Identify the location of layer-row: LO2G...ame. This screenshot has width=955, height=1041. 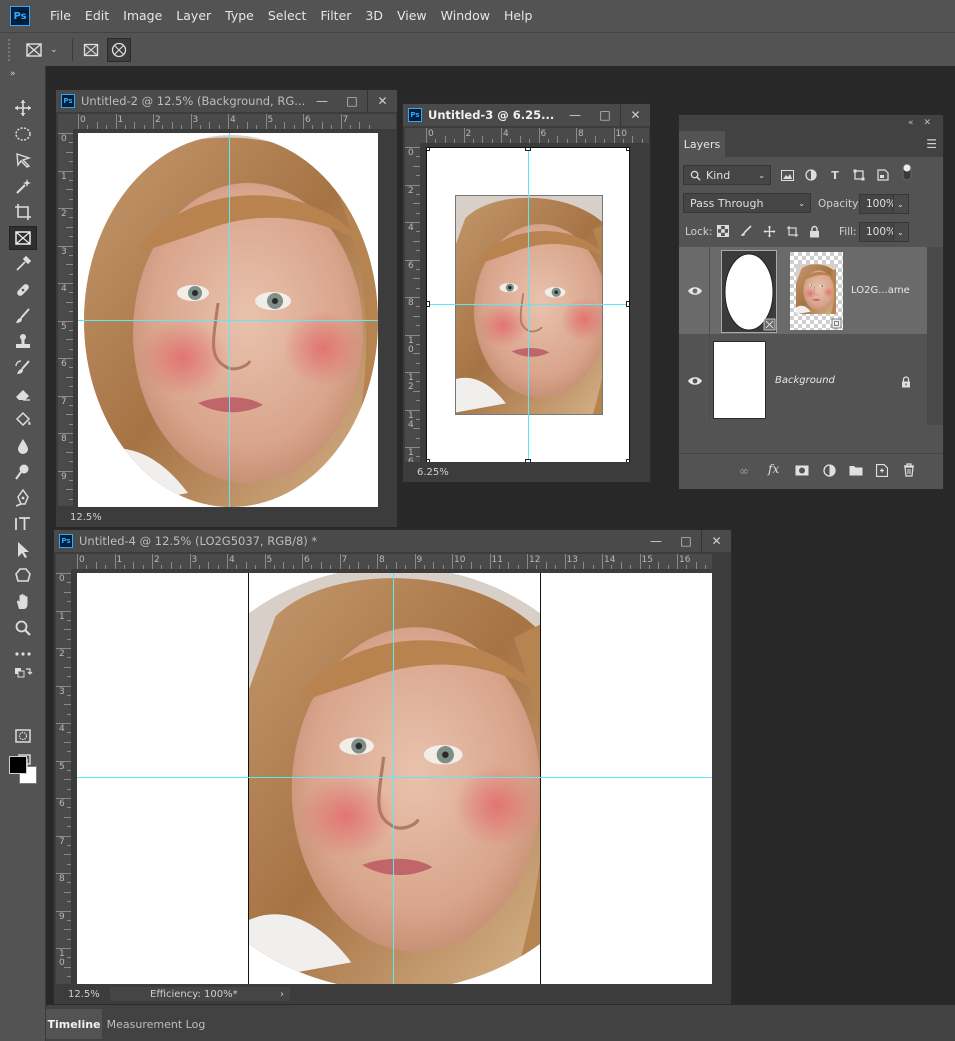
(803, 290).